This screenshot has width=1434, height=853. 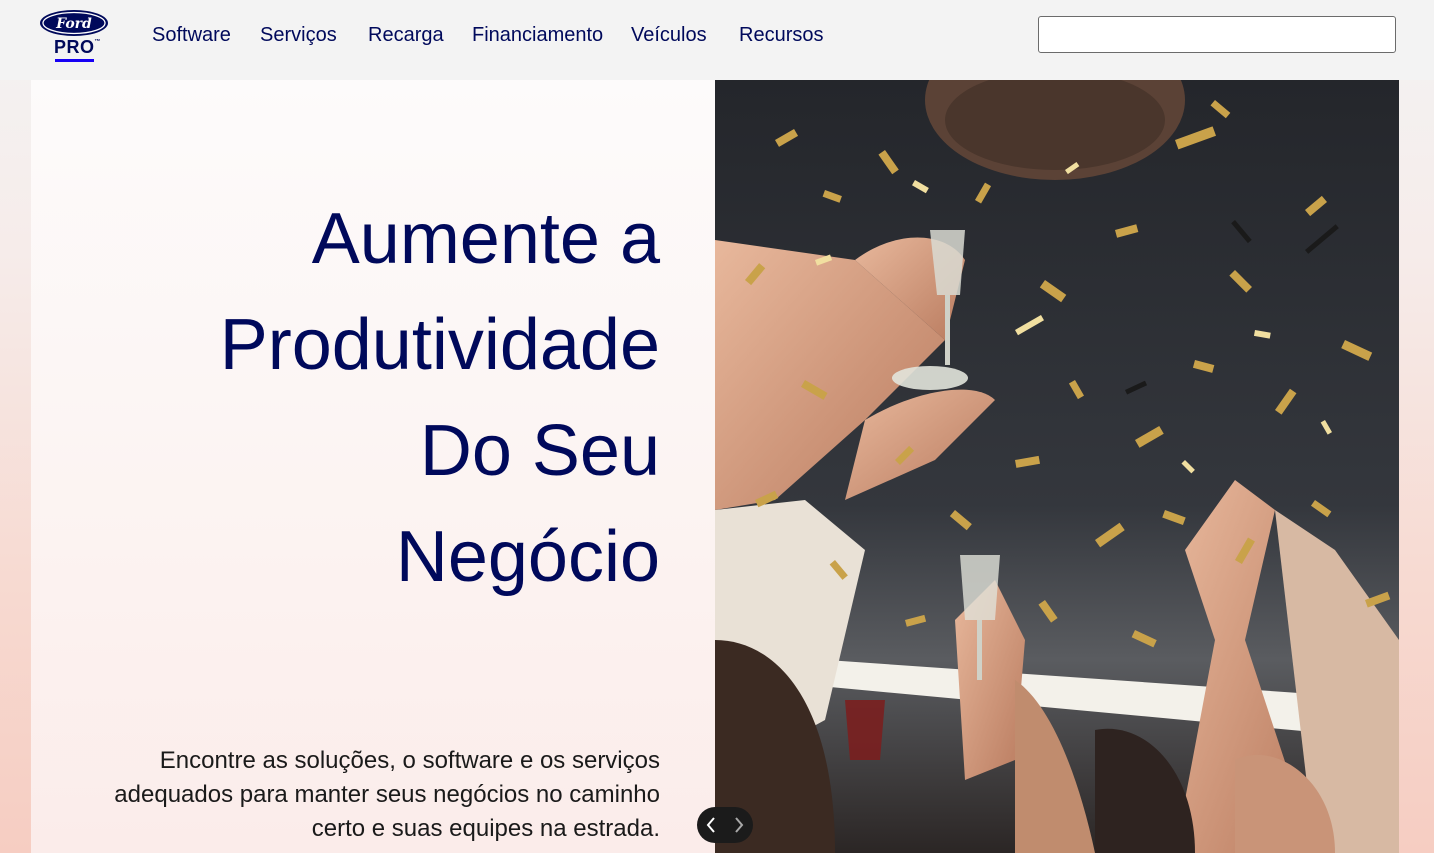 I want to click on carousel-next-button, so click(x=739, y=825).